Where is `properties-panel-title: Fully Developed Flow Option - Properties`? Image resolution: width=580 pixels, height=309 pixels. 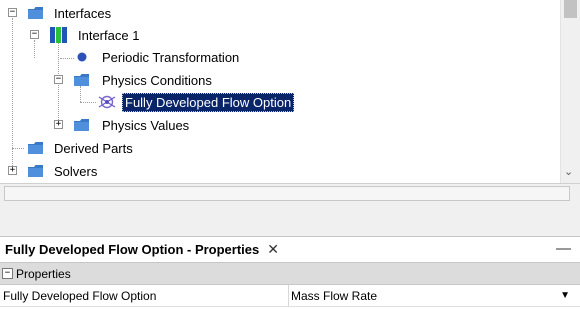 properties-panel-title: Fully Developed Flow Option - Properties is located at coordinates (132, 249).